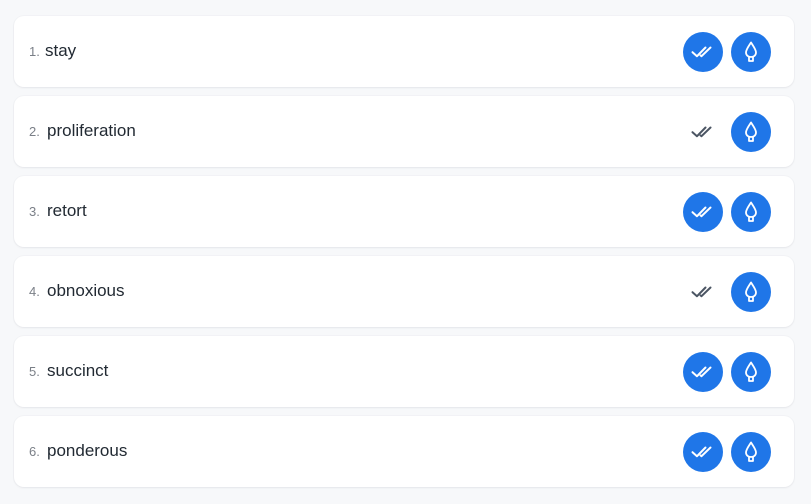 The image size is (811, 504). I want to click on list-item: 1. stay, so click(404, 51).